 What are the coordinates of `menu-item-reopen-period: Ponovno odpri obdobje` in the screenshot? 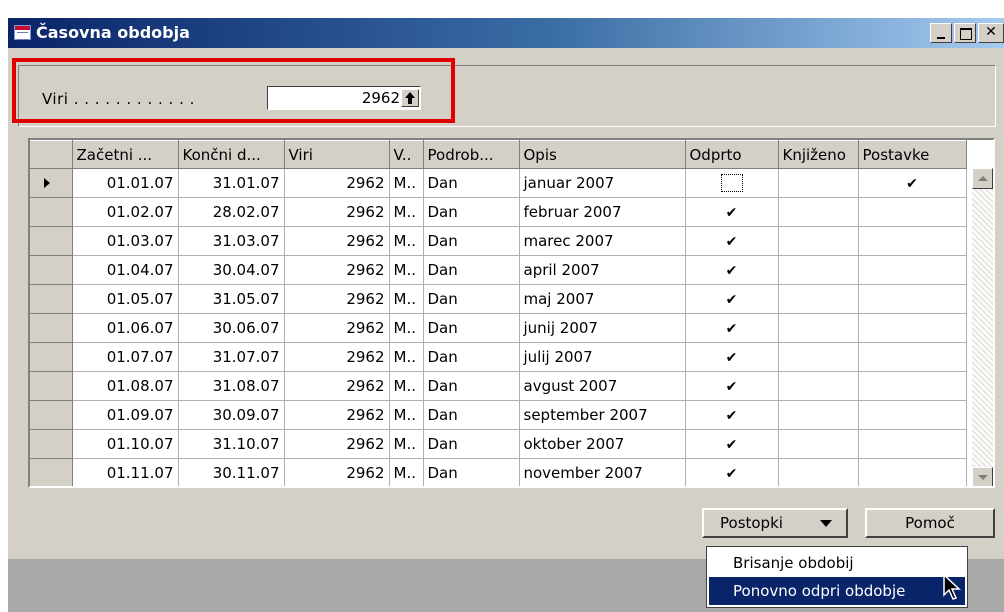 It's located at (837, 591).